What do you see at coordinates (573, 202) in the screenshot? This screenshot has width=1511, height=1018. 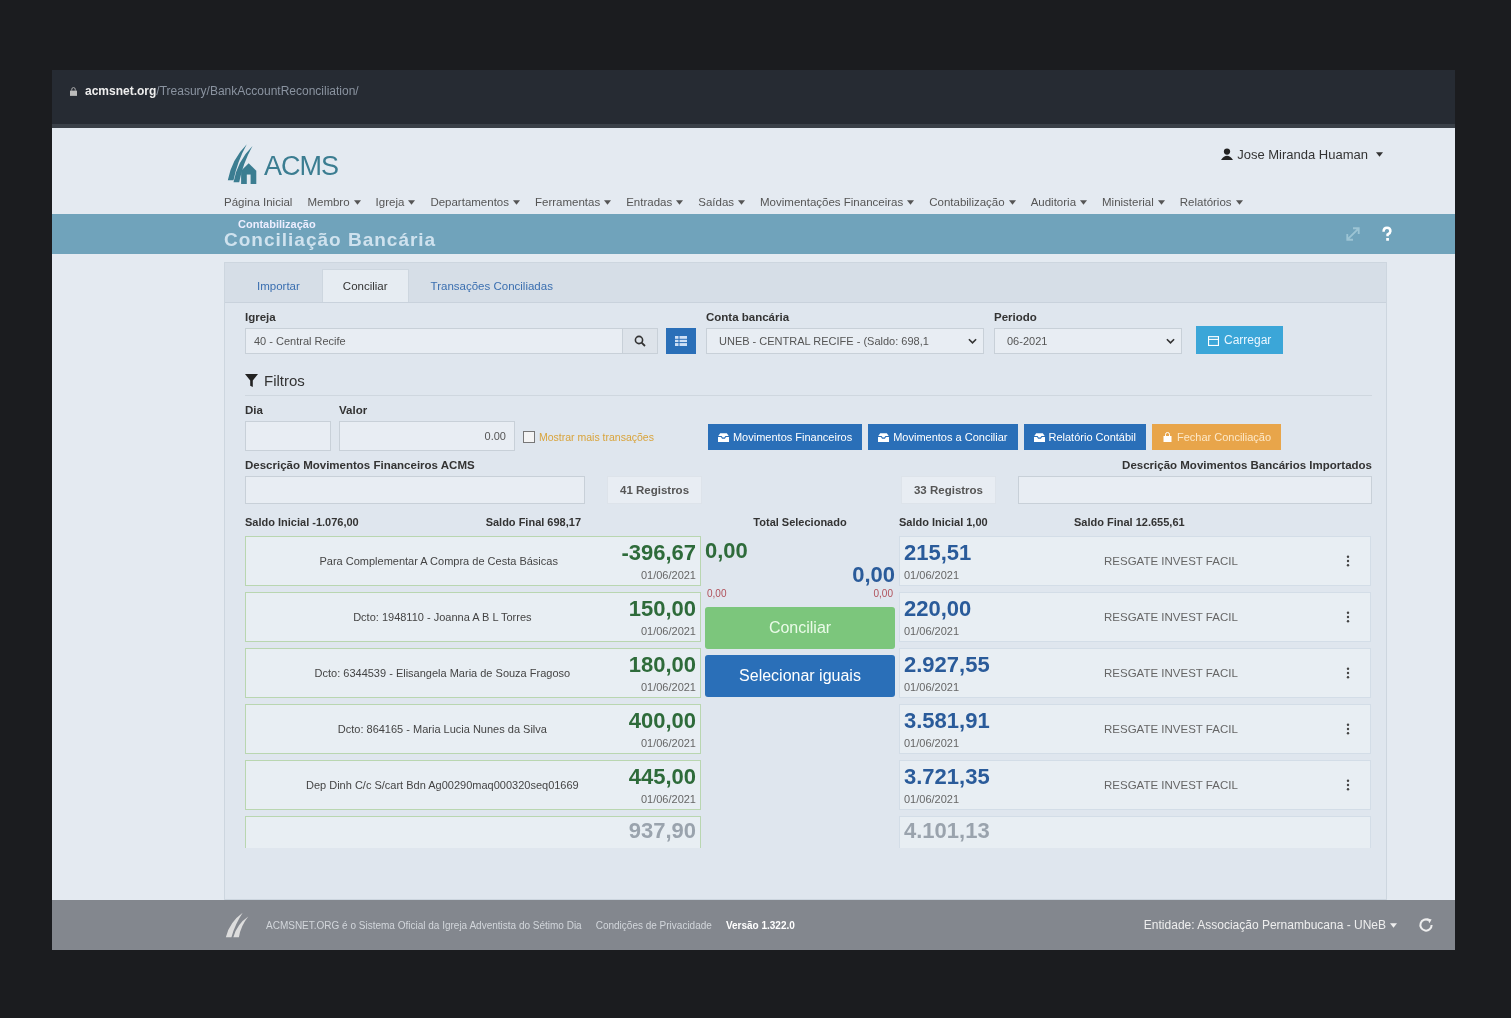 I see `nav-item: Ferramentas` at bounding box center [573, 202].